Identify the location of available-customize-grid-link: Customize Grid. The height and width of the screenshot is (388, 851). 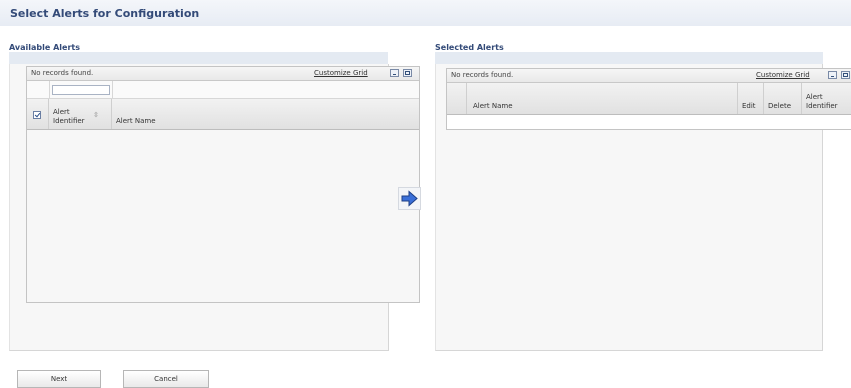
(341, 73).